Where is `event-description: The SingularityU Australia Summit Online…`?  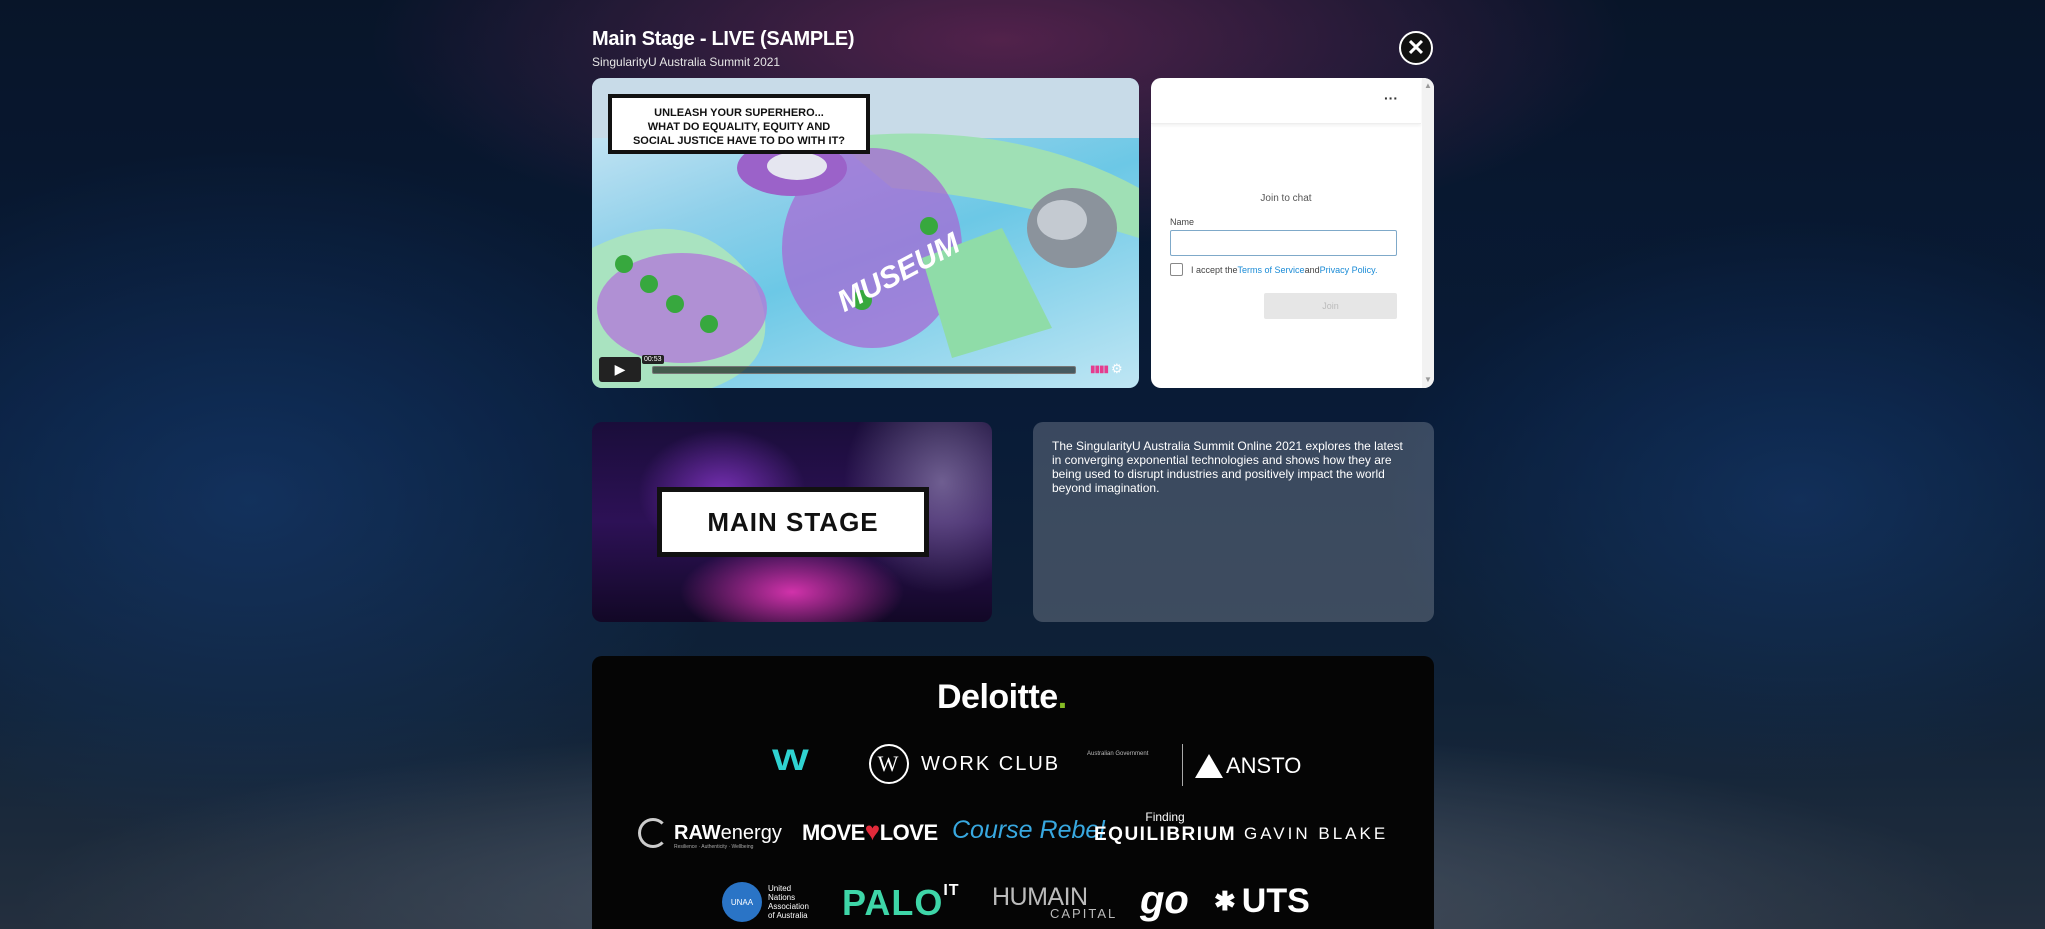
event-description: The SingularityU Australia Summit Online… is located at coordinates (1233, 522).